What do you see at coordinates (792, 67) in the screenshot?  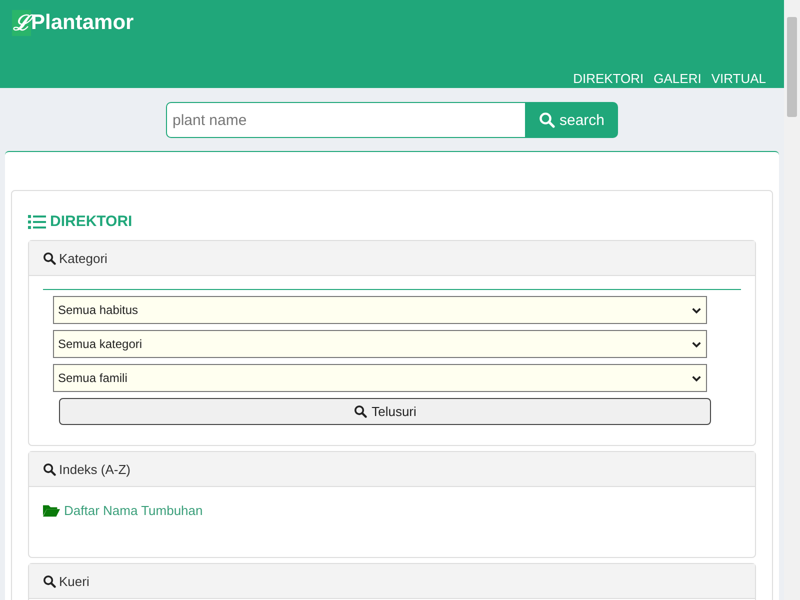 I see `scrollbar-thumb` at bounding box center [792, 67].